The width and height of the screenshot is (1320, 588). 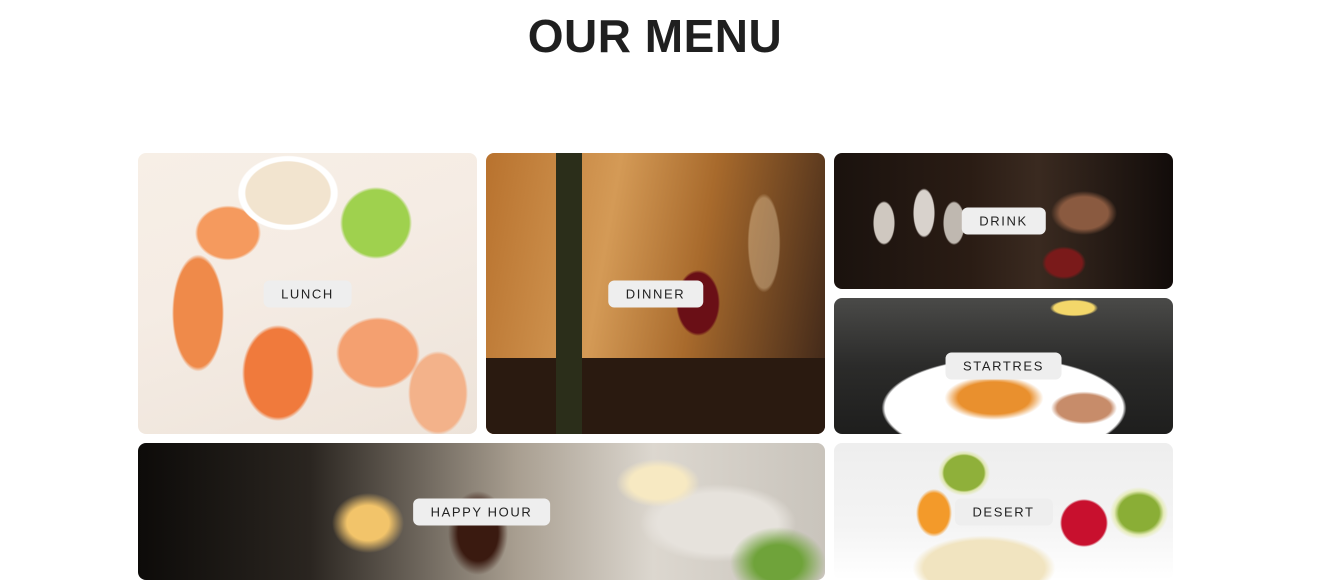 I want to click on menu-tile-desert: DESERT, so click(x=1003, y=511).